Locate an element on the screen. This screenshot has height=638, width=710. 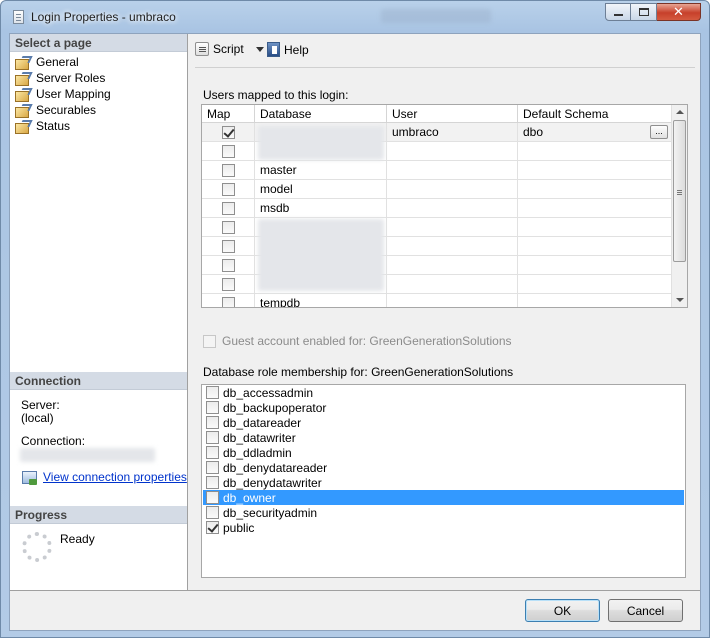
page-item-user-mapping: User Mapping is located at coordinates (62, 94).